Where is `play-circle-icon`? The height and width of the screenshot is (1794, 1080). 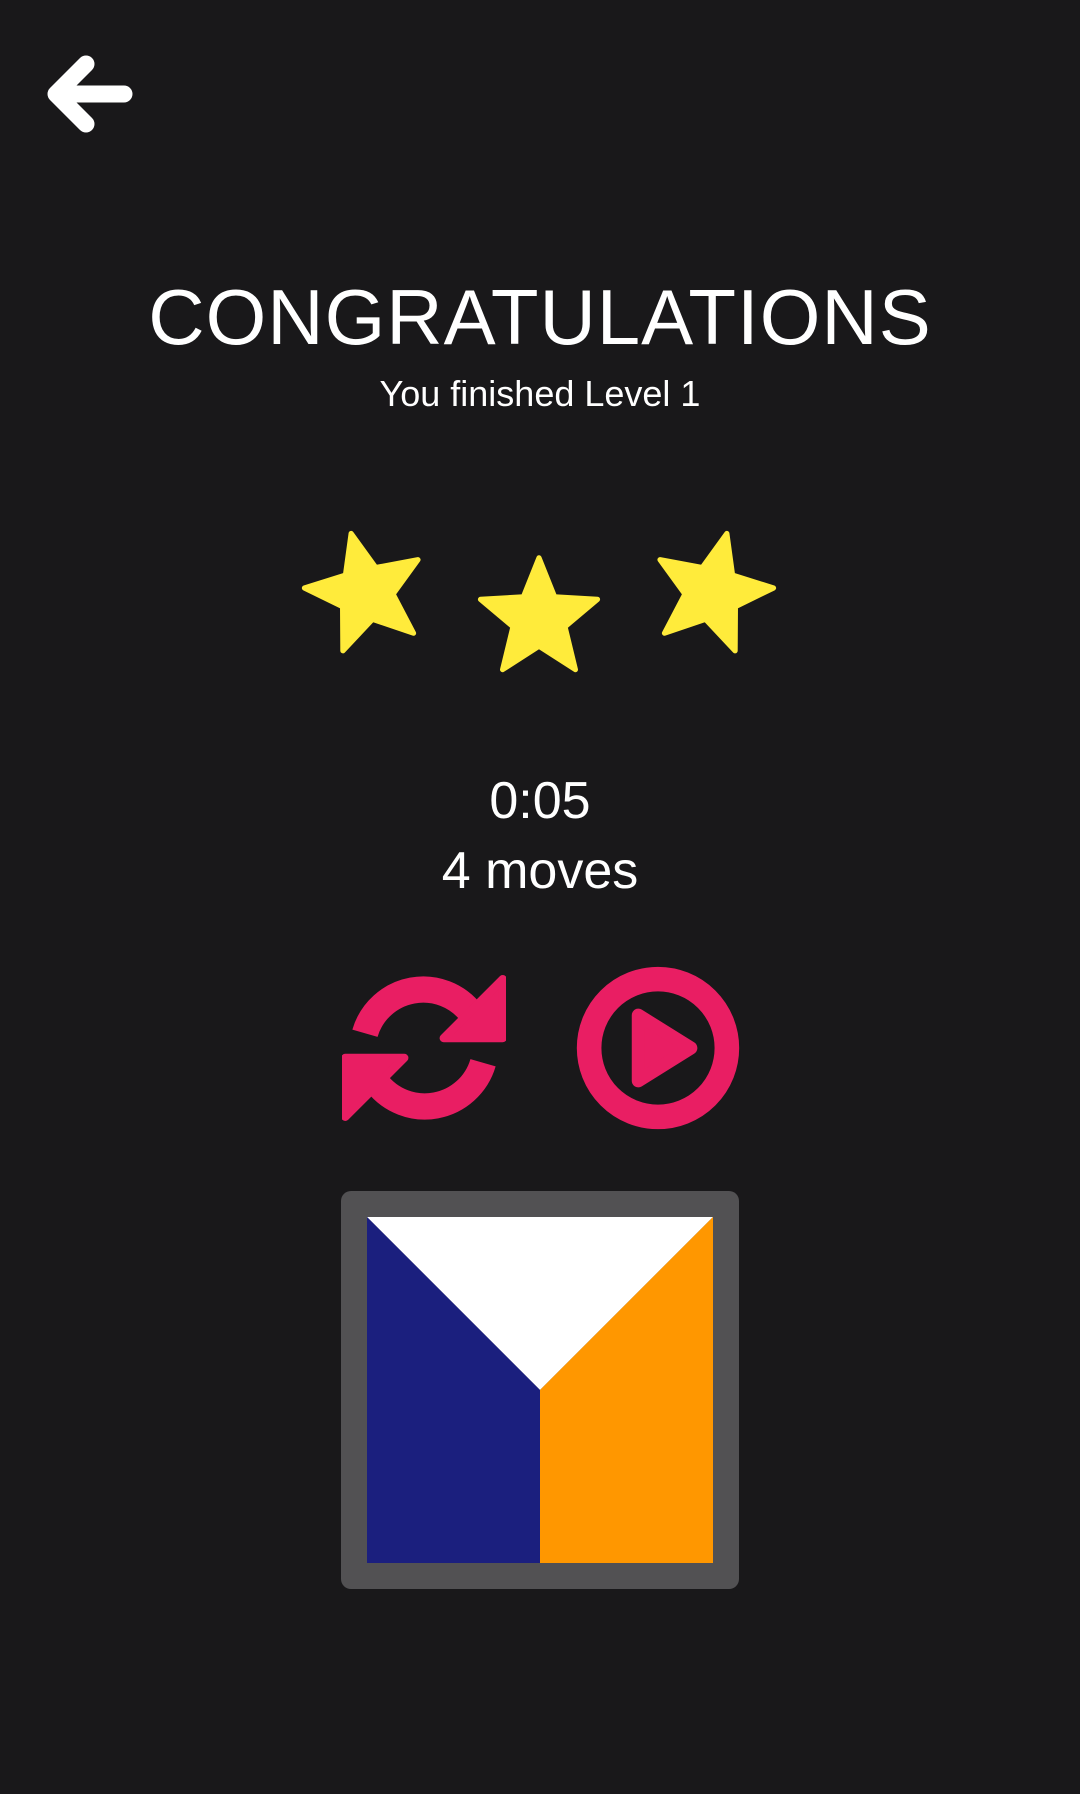
play-circle-icon is located at coordinates (658, 1048).